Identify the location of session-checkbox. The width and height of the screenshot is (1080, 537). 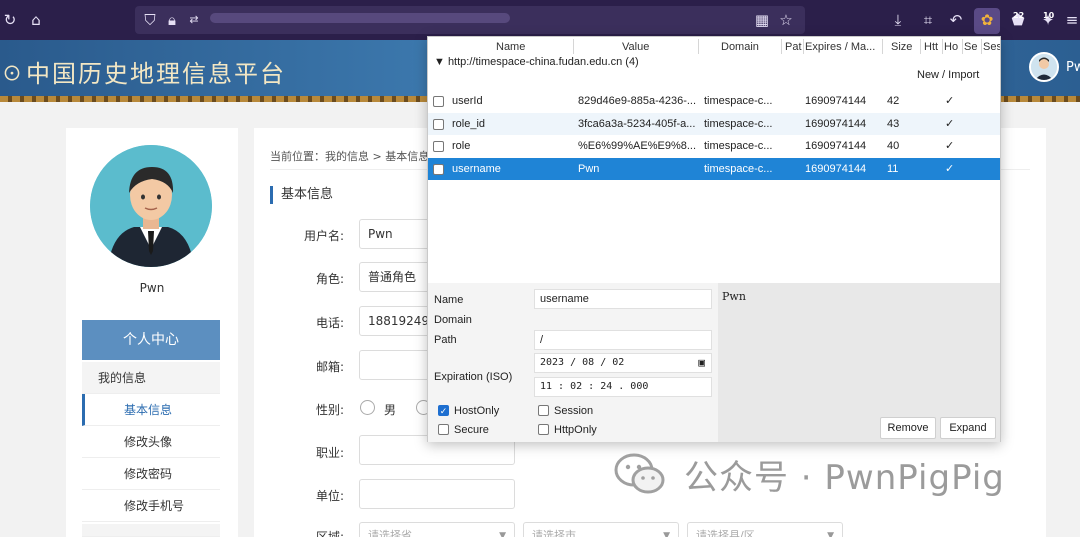
(543, 410).